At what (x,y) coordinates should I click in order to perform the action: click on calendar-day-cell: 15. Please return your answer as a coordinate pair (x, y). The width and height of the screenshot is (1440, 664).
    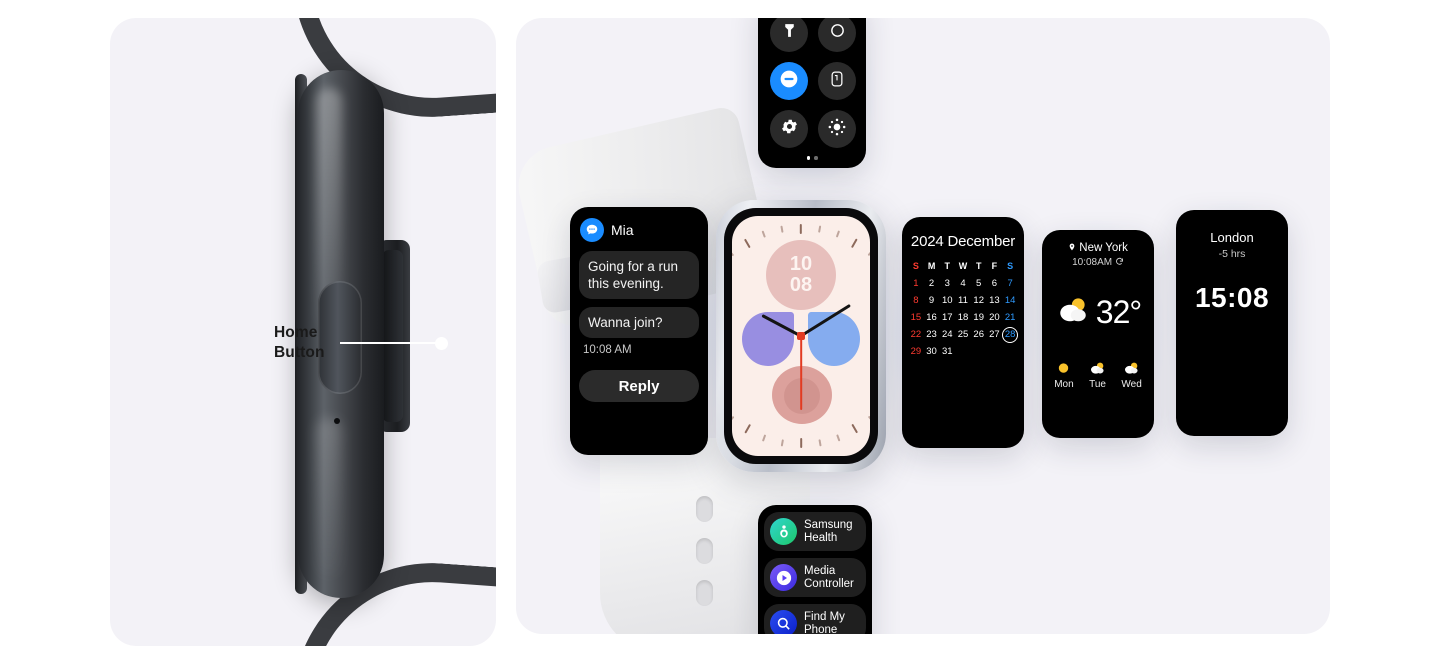
    Looking at the image, I should click on (916, 317).